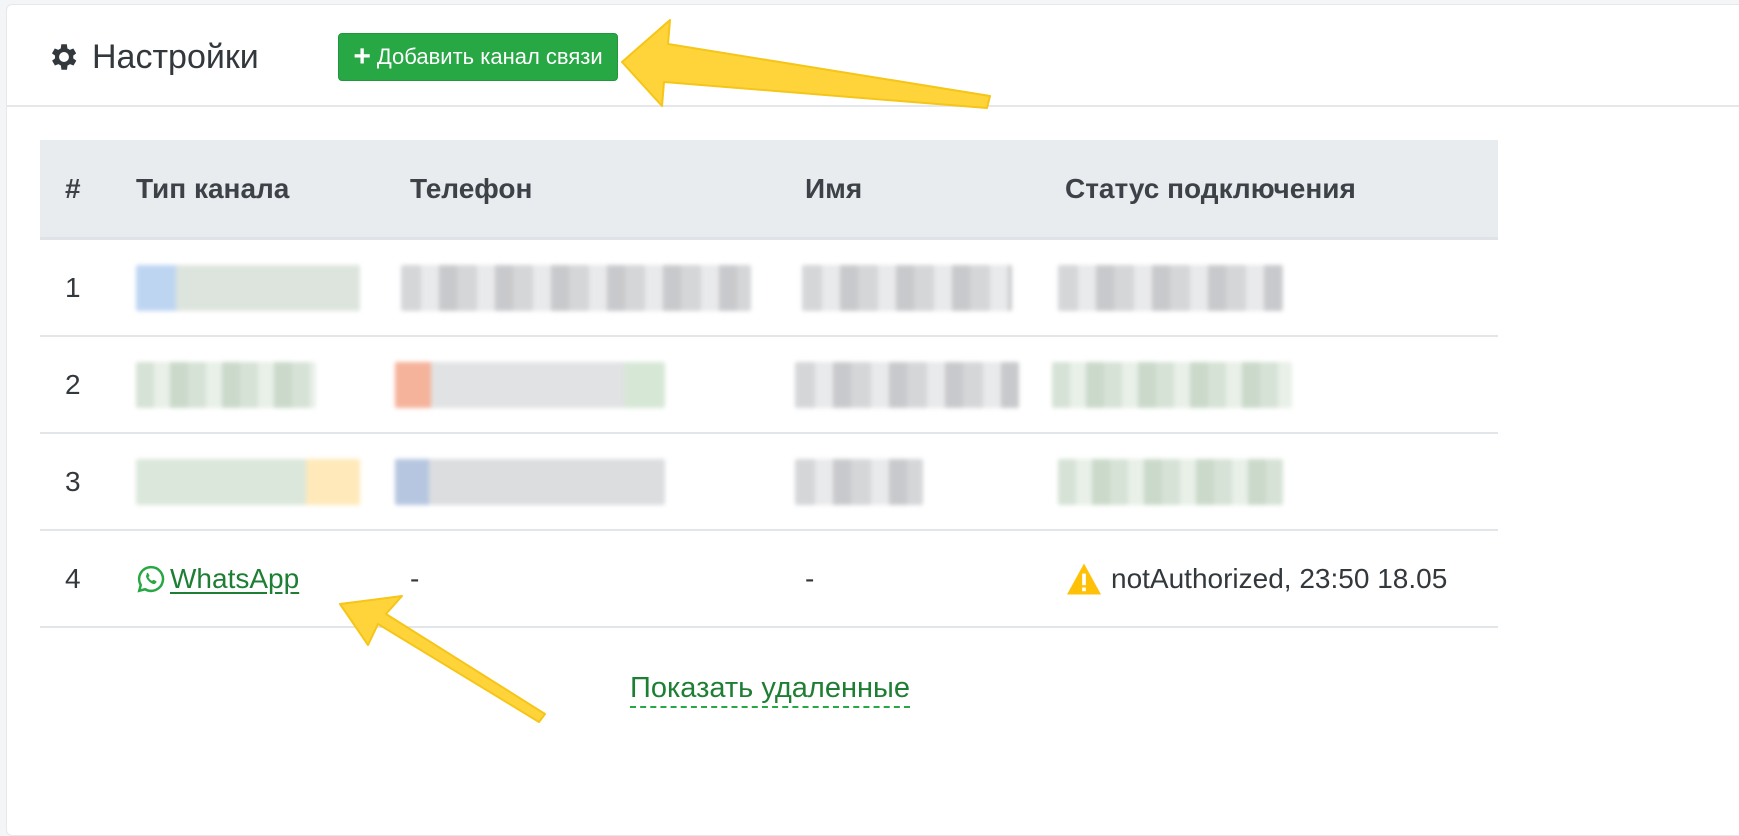  I want to click on row-number: 1, so click(73, 287).